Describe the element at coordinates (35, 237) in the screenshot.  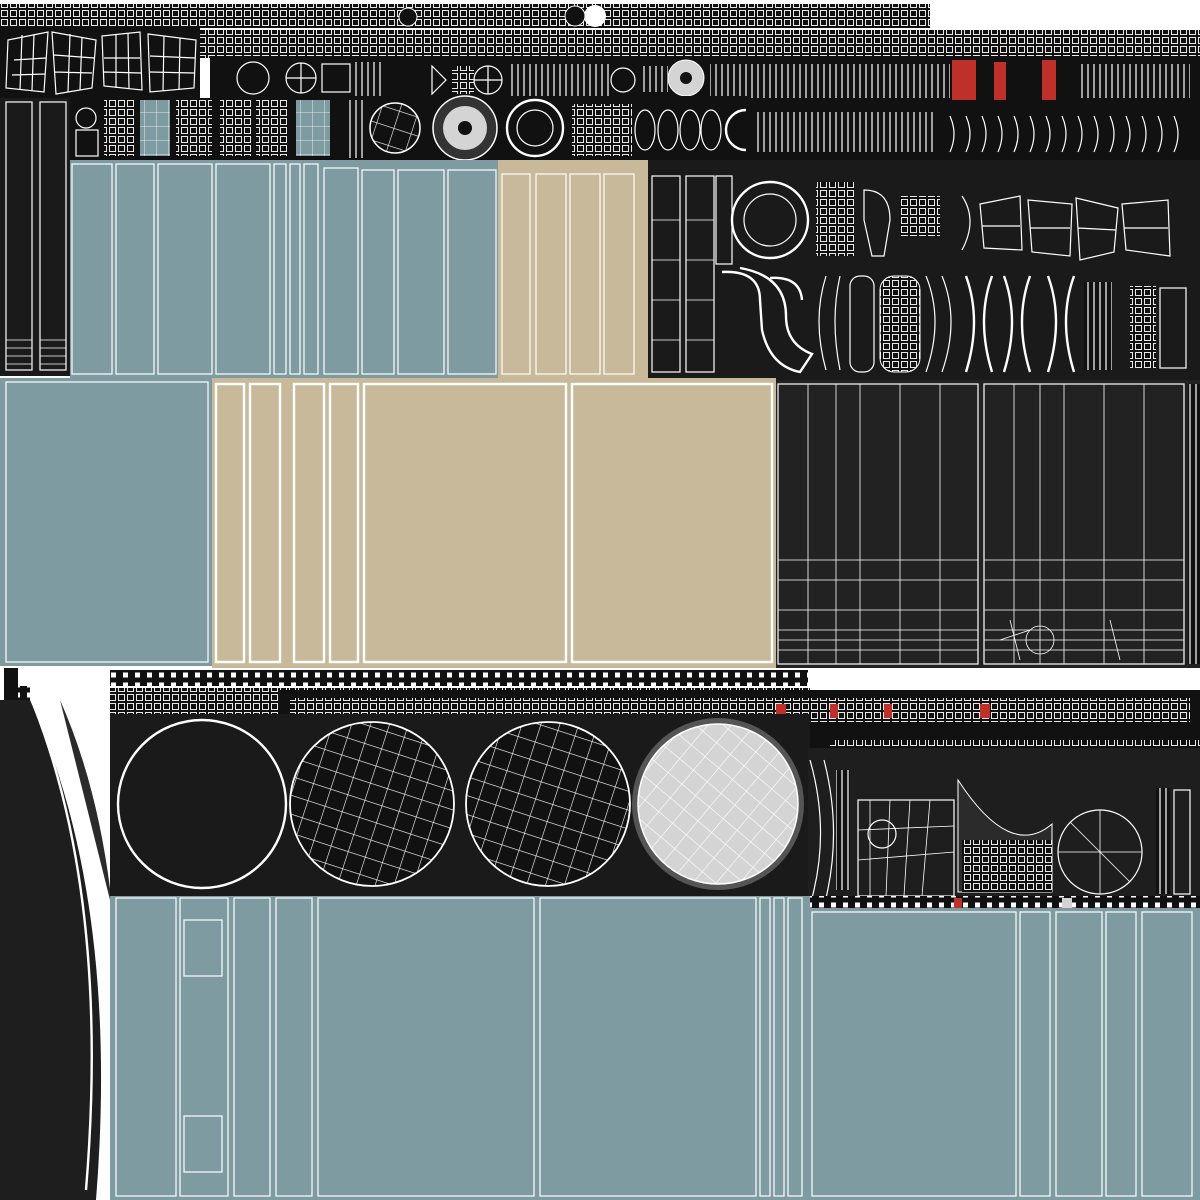
I see `left-tall-strips` at that location.